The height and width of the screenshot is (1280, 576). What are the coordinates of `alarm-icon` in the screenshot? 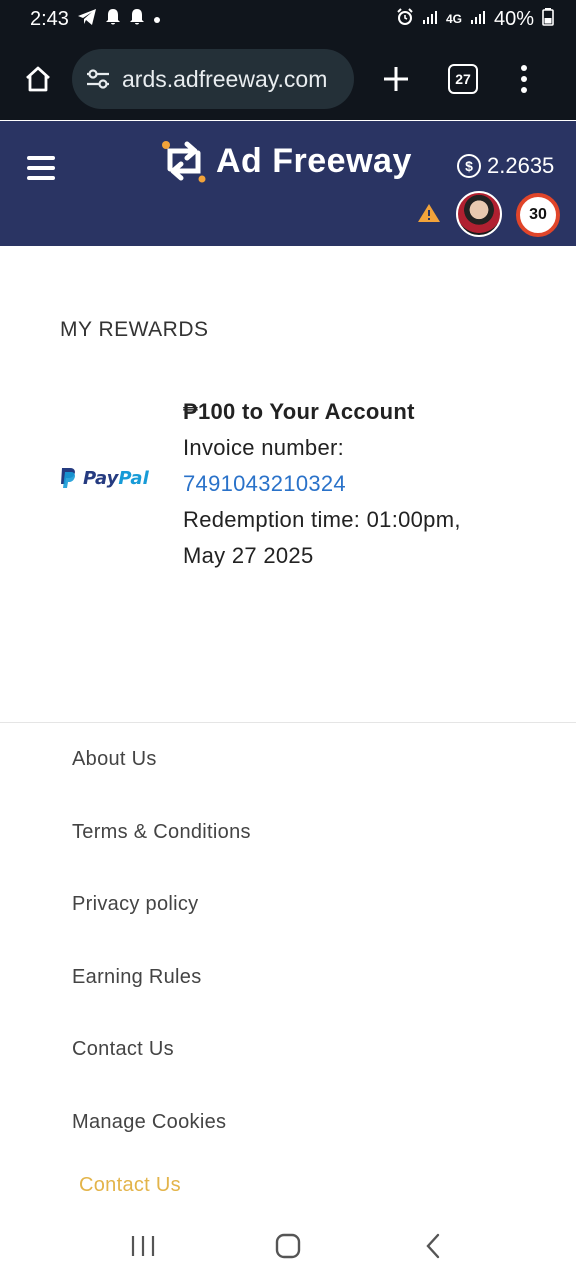 It's located at (405, 19).